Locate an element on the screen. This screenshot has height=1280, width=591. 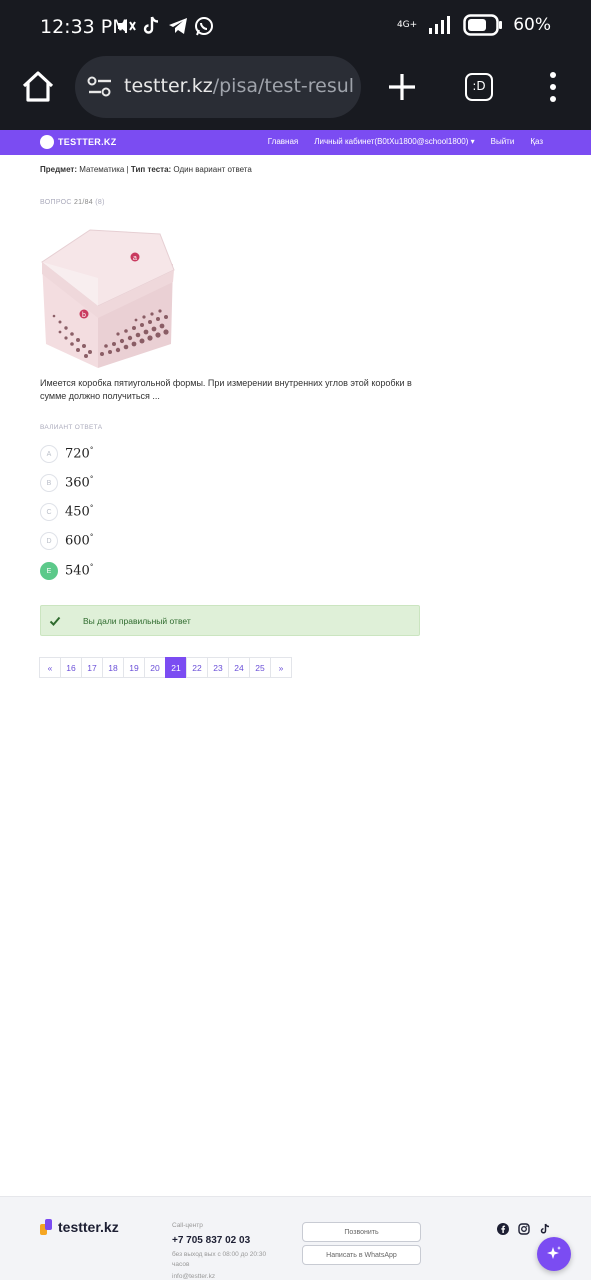
footer-brand: testter.kz is located at coordinates (88, 1227).